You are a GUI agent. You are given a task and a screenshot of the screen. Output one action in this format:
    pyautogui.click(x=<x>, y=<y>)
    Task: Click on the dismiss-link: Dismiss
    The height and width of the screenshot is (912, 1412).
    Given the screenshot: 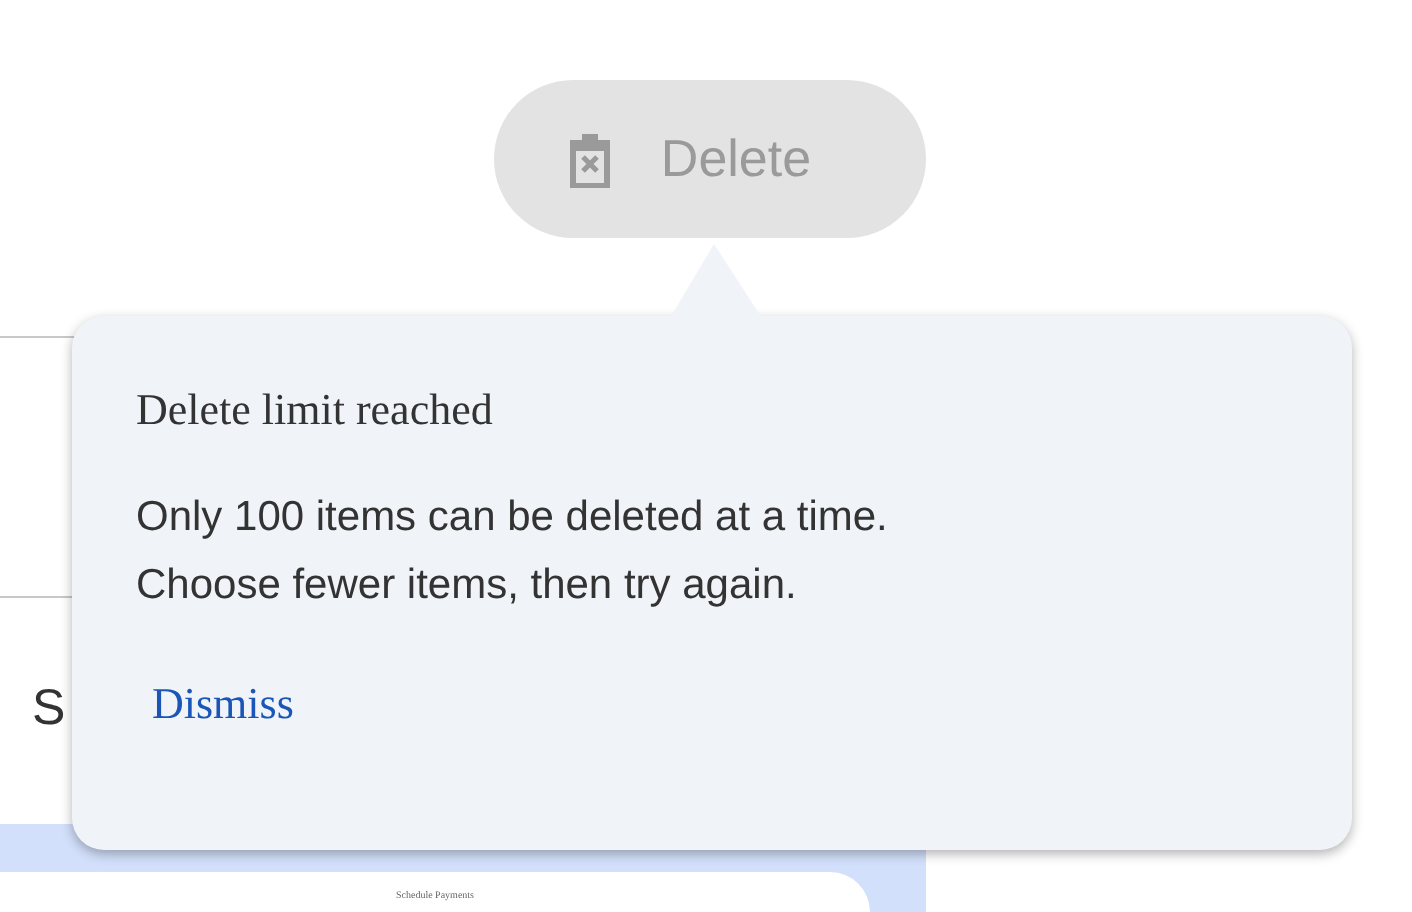 What is the action you would take?
    pyautogui.click(x=223, y=704)
    